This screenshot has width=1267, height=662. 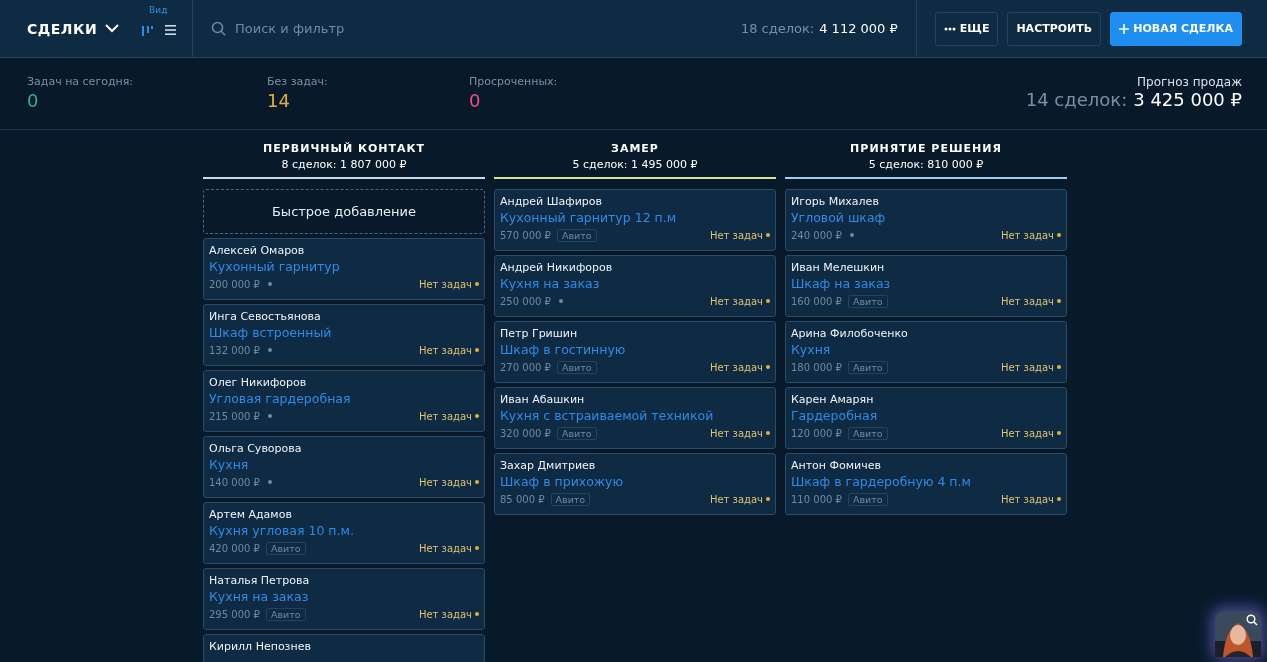 I want to click on settings-button: НАСТРОИТЬ, so click(x=1054, y=28).